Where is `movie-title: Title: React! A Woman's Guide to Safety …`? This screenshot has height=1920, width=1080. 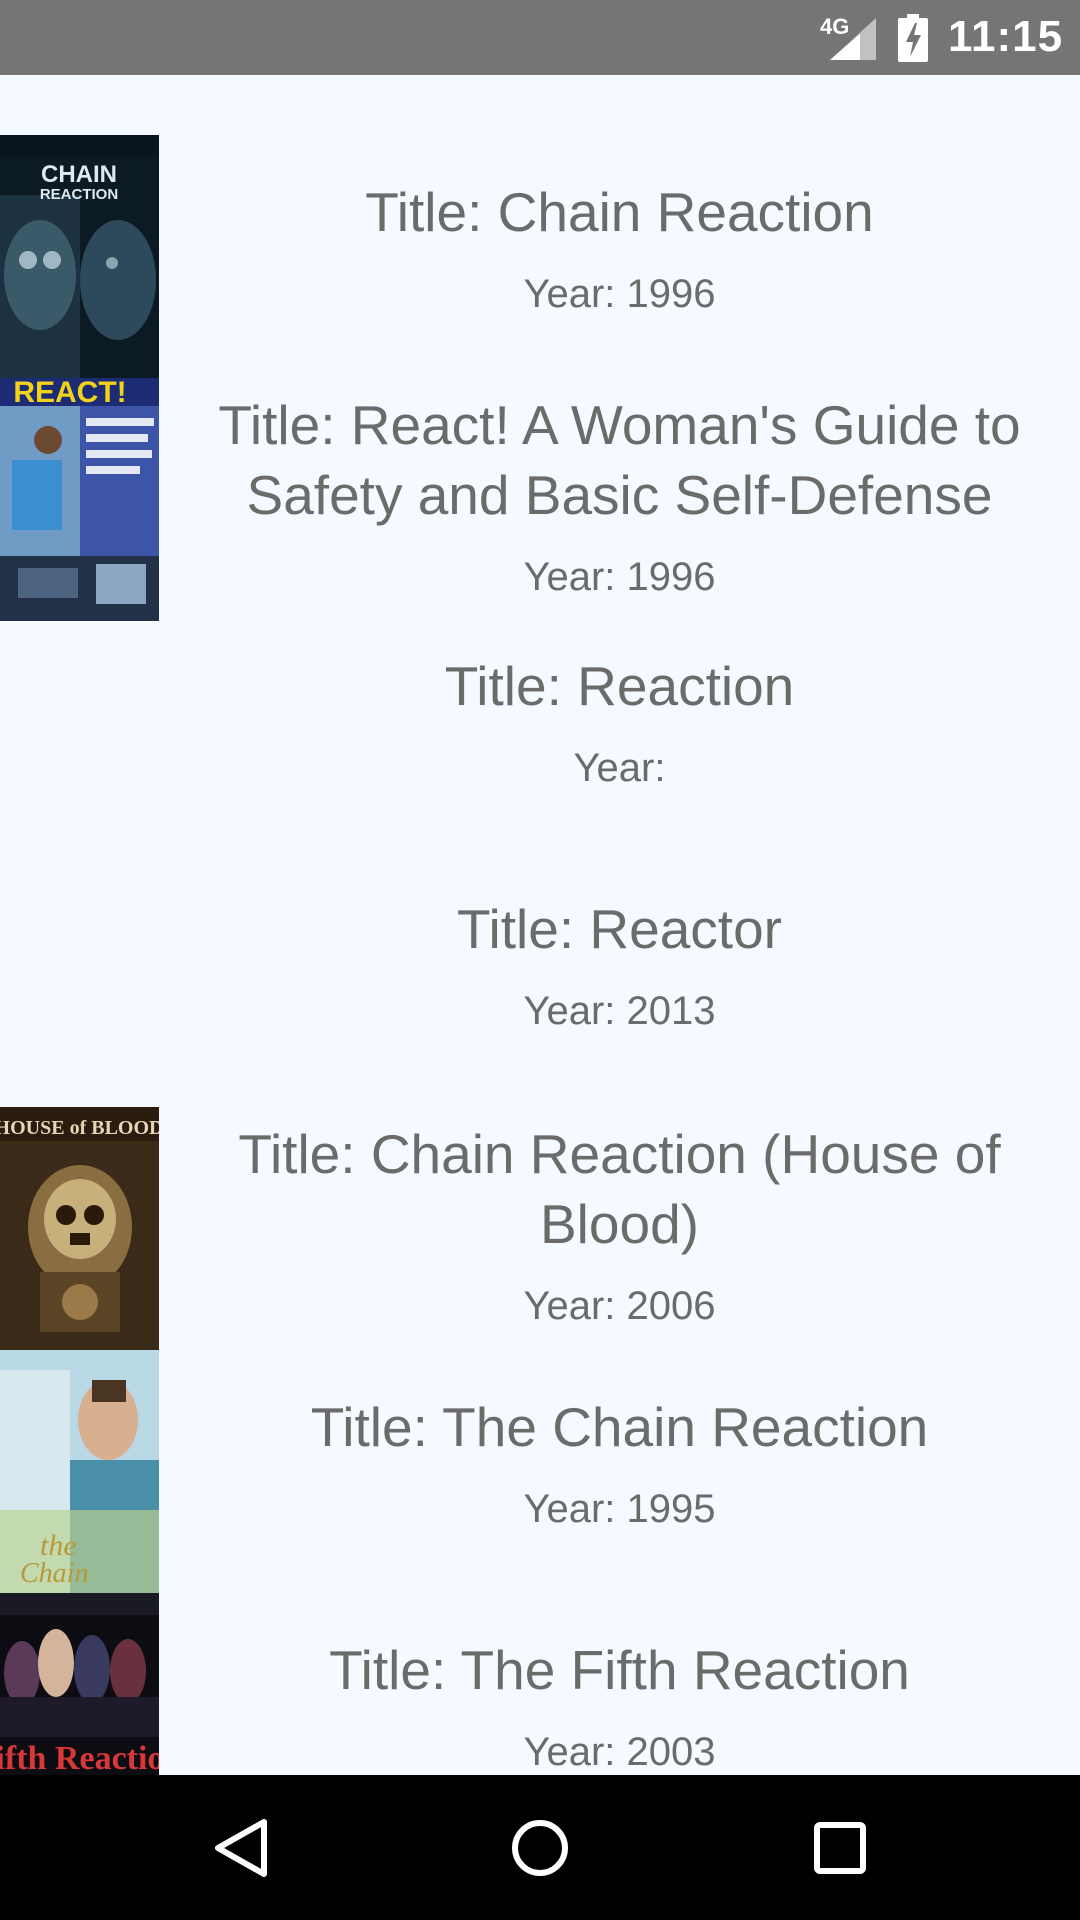
movie-title: Title: React! A Woman's Guide to Safety … is located at coordinates (619, 460).